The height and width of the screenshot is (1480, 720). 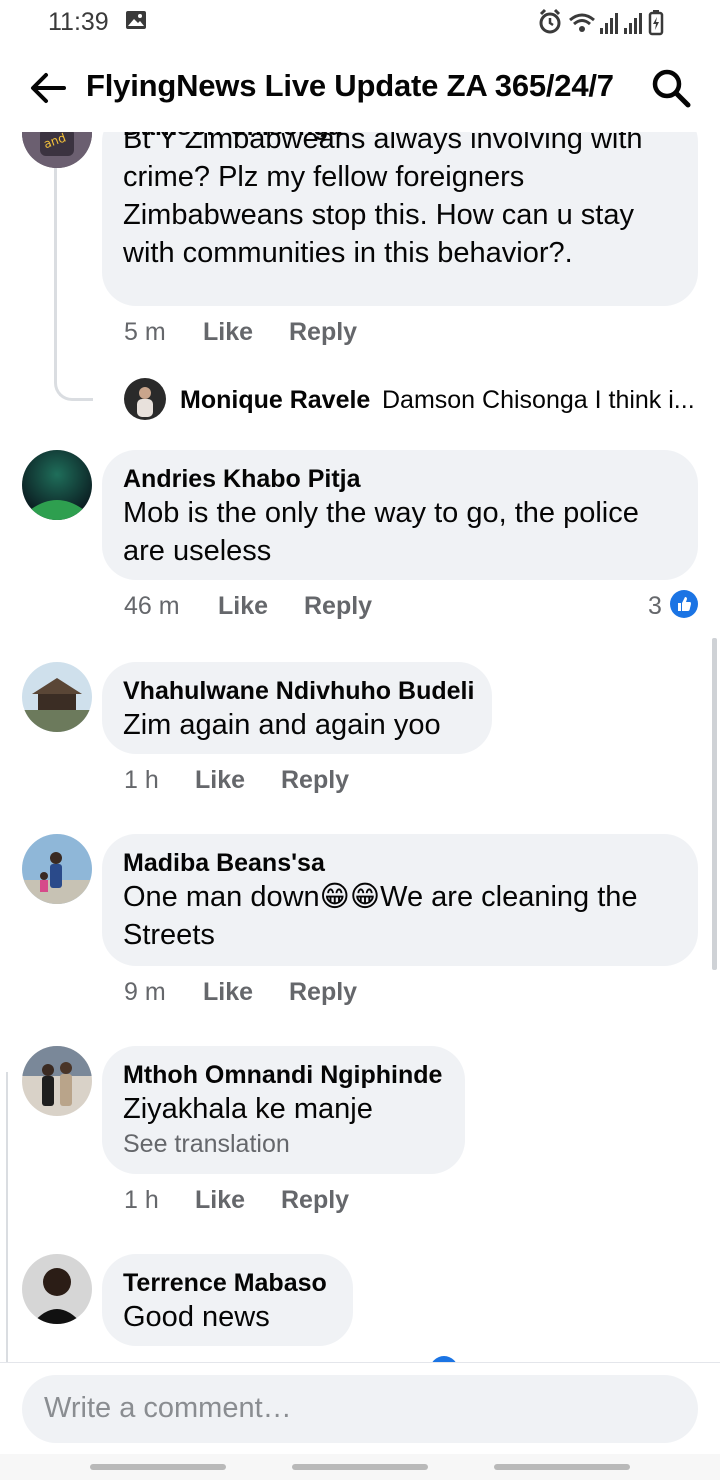 What do you see at coordinates (275, 400) in the screenshot?
I see `reply-author: Monique Ravele` at bounding box center [275, 400].